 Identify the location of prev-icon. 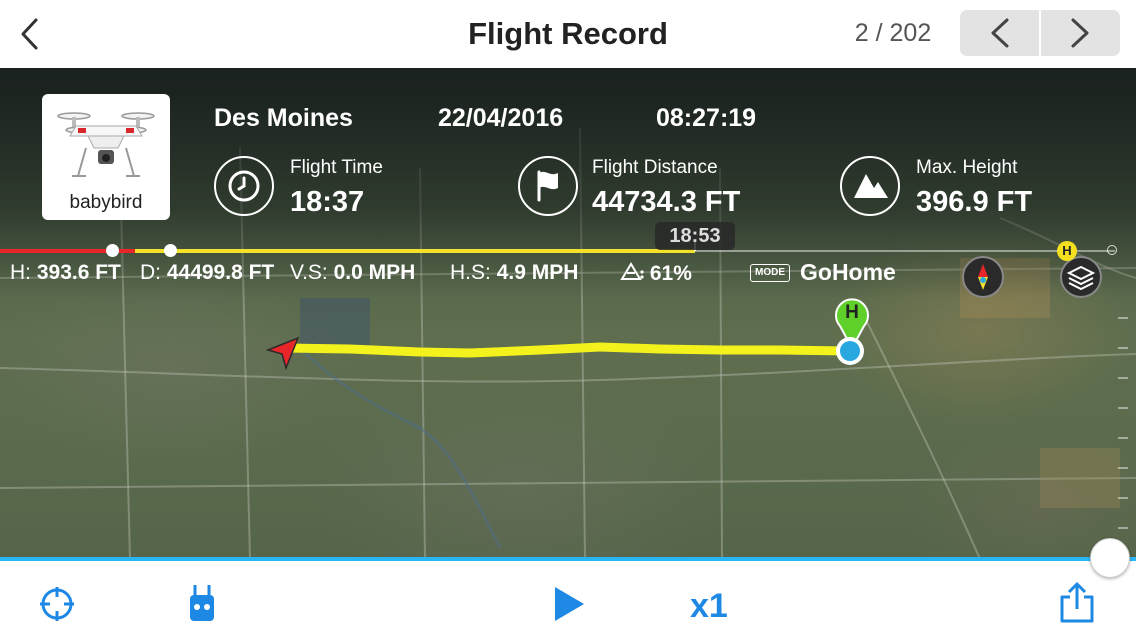
(1000, 33).